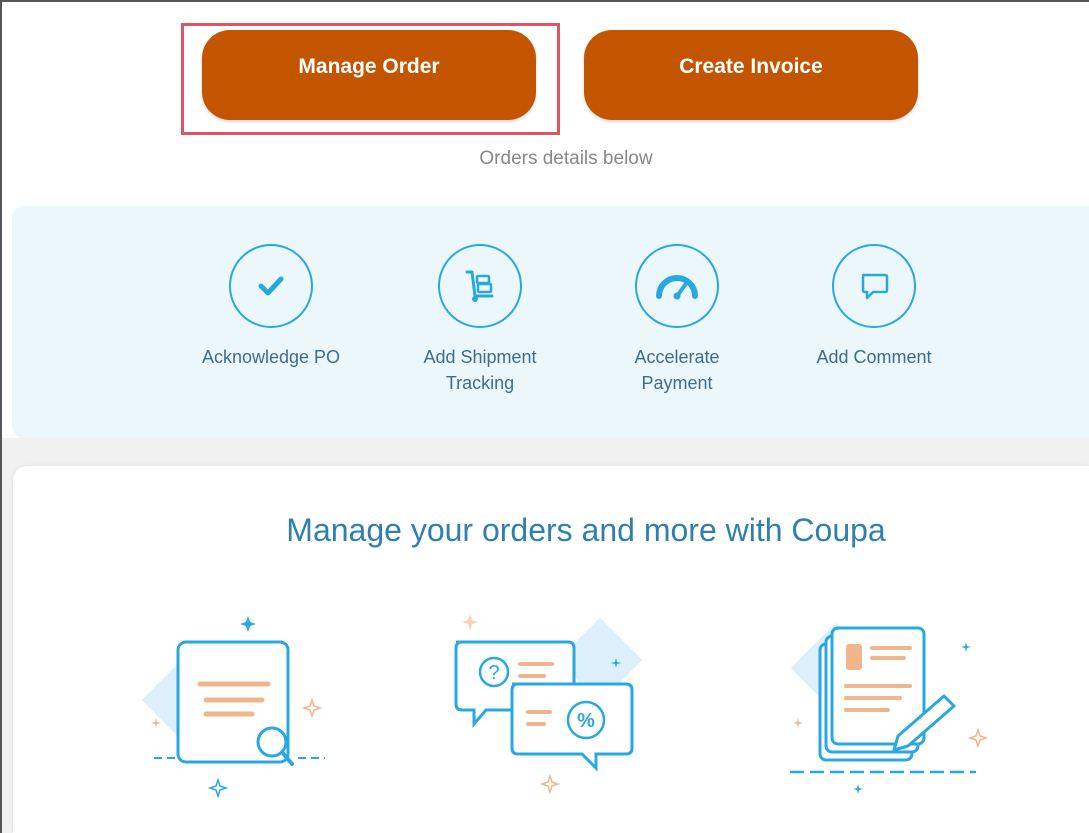 The height and width of the screenshot is (833, 1089). Describe the element at coordinates (271, 286) in the screenshot. I see `checkmark-icon` at that location.